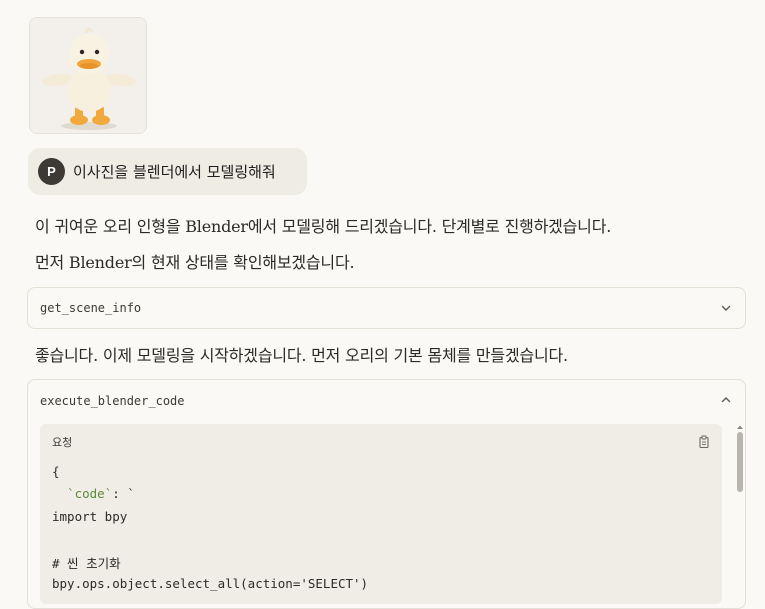 The width and height of the screenshot is (765, 609). Describe the element at coordinates (62, 442) in the screenshot. I see `request-label: 요청` at that location.